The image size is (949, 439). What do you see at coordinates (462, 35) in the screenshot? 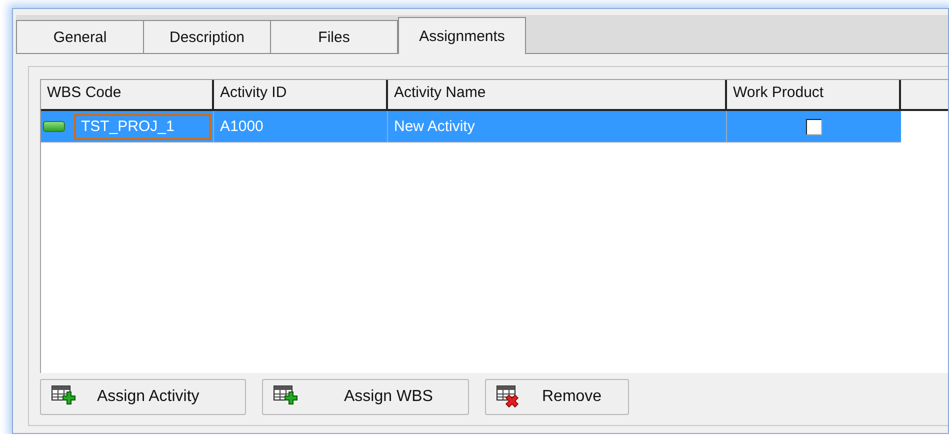
I see `tab: Assignments` at bounding box center [462, 35].